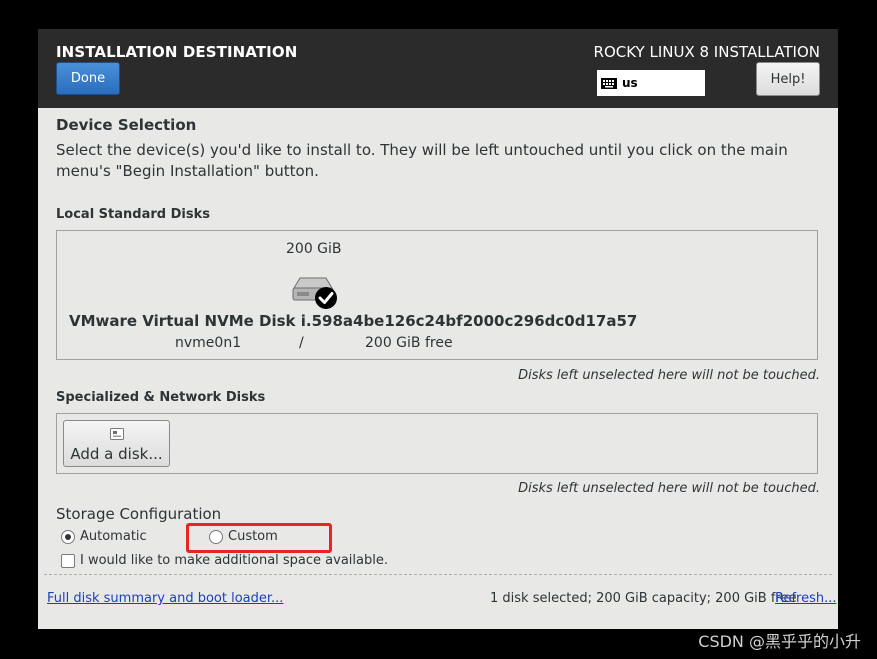  What do you see at coordinates (409, 343) in the screenshot?
I see `disk-free-space: 200 GiB free` at bounding box center [409, 343].